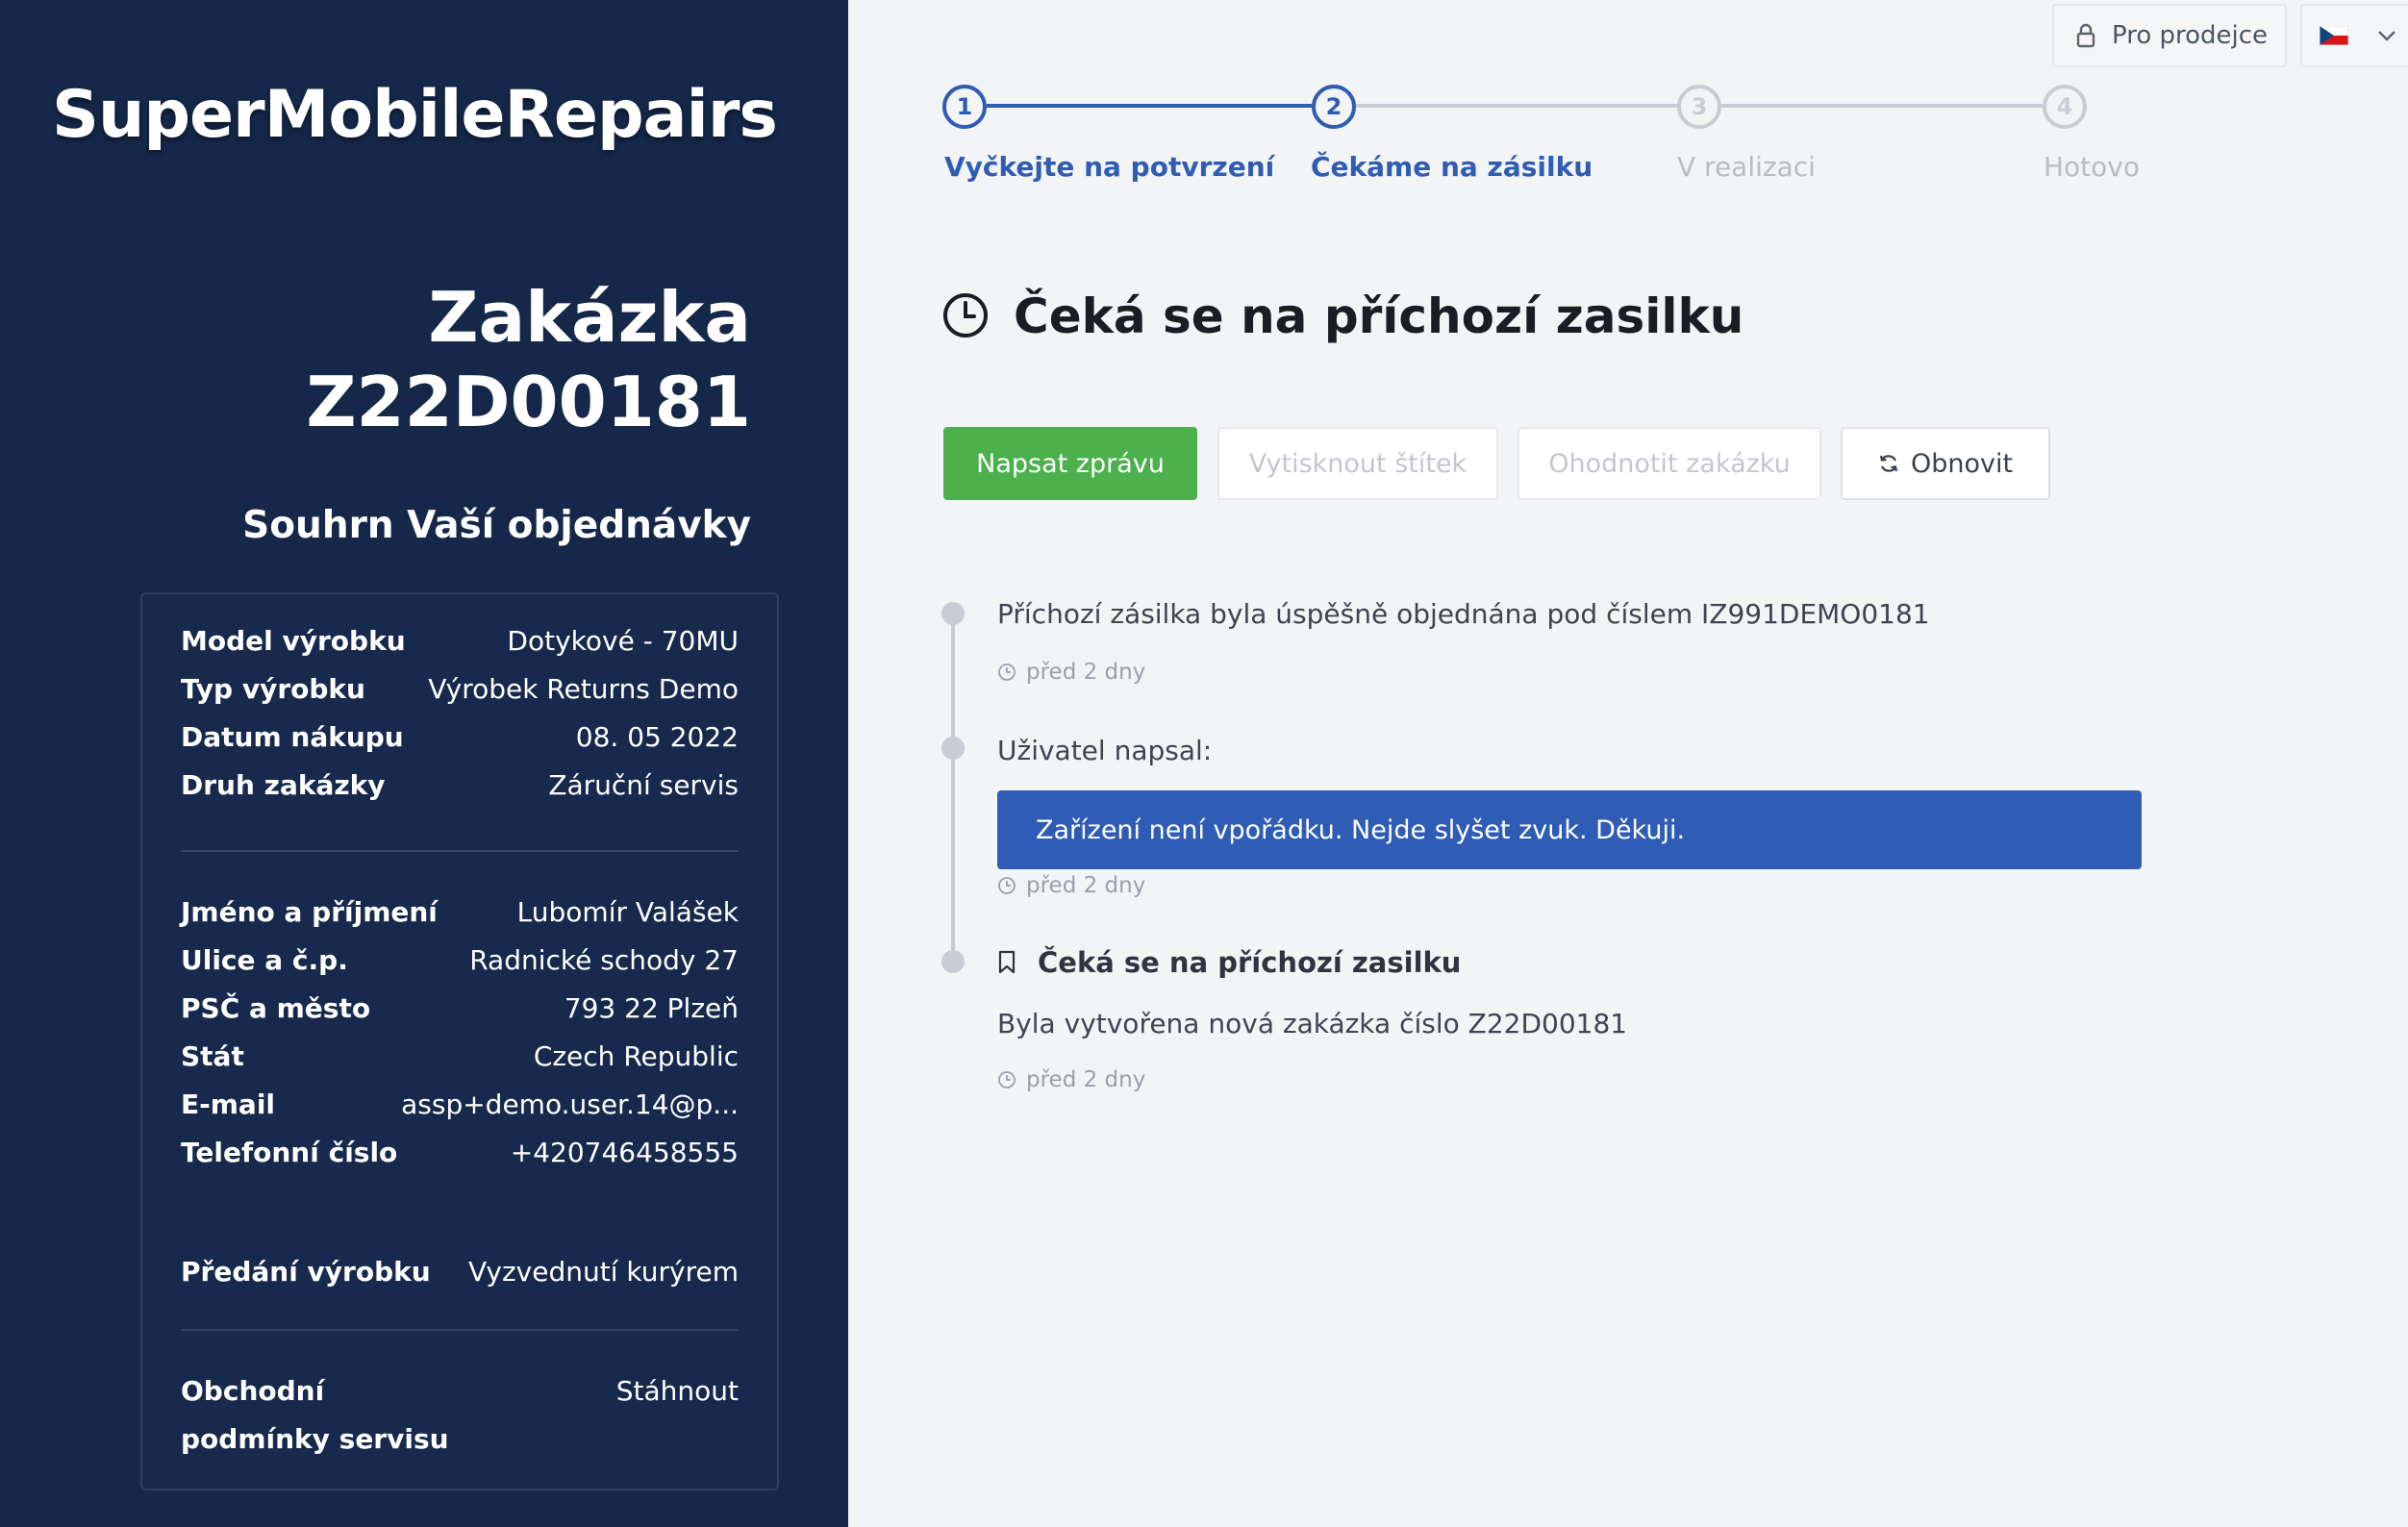 The image size is (2408, 1527). What do you see at coordinates (1250, 962) in the screenshot?
I see `timeline-item-title-text: Čeká se na příchozí zasilku` at bounding box center [1250, 962].